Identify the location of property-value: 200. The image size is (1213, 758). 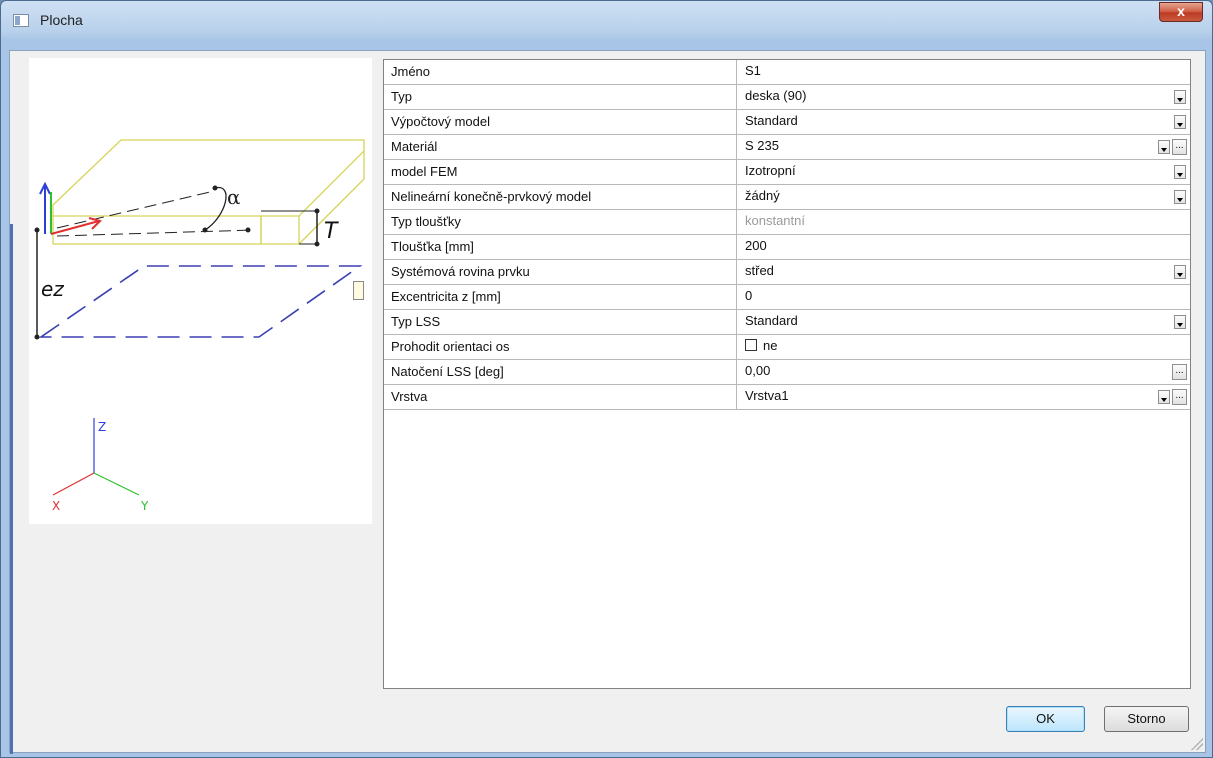
(756, 245).